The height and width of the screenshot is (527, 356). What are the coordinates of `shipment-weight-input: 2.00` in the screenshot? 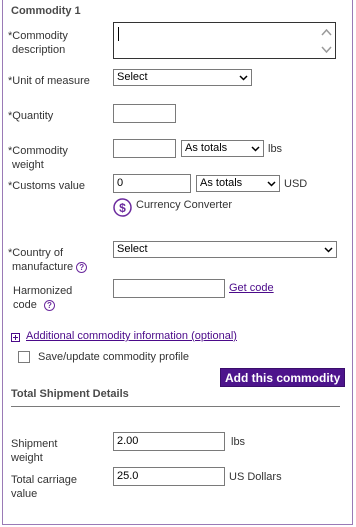 It's located at (169, 441).